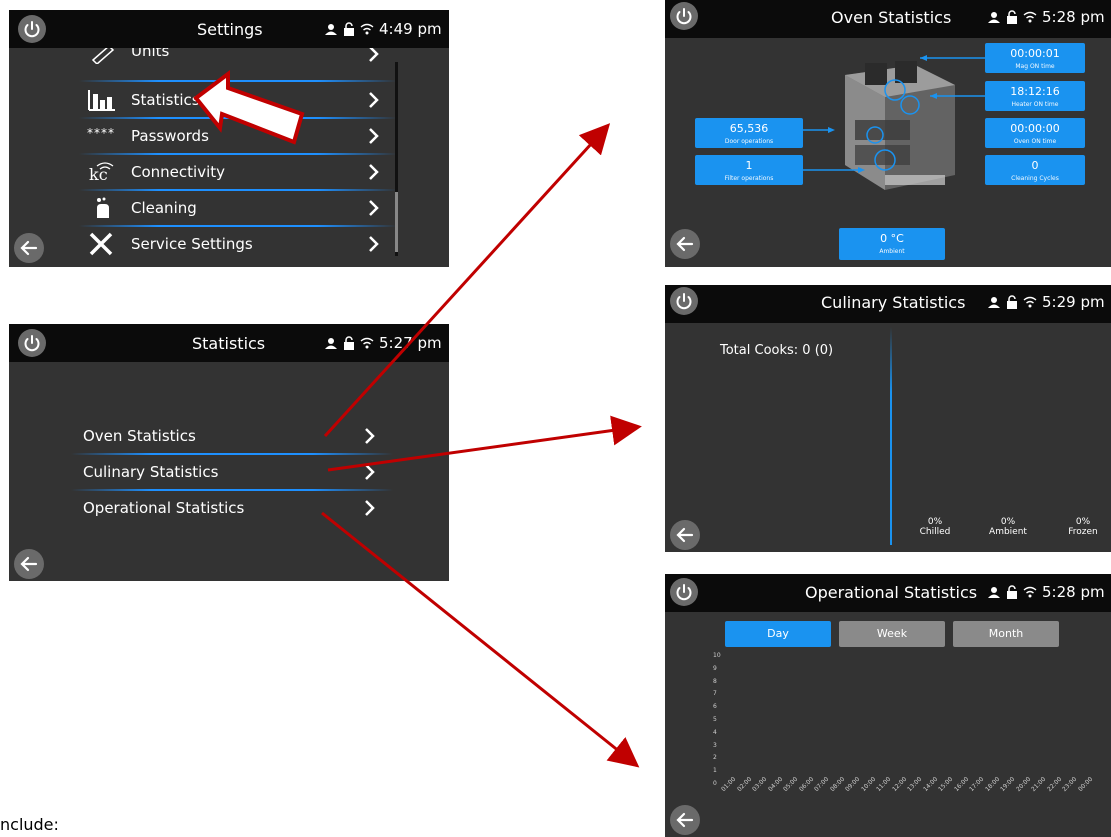 The height and width of the screenshot is (837, 1111). What do you see at coordinates (480, 639) in the screenshot?
I see `arrow-to-operational-statistics` at bounding box center [480, 639].